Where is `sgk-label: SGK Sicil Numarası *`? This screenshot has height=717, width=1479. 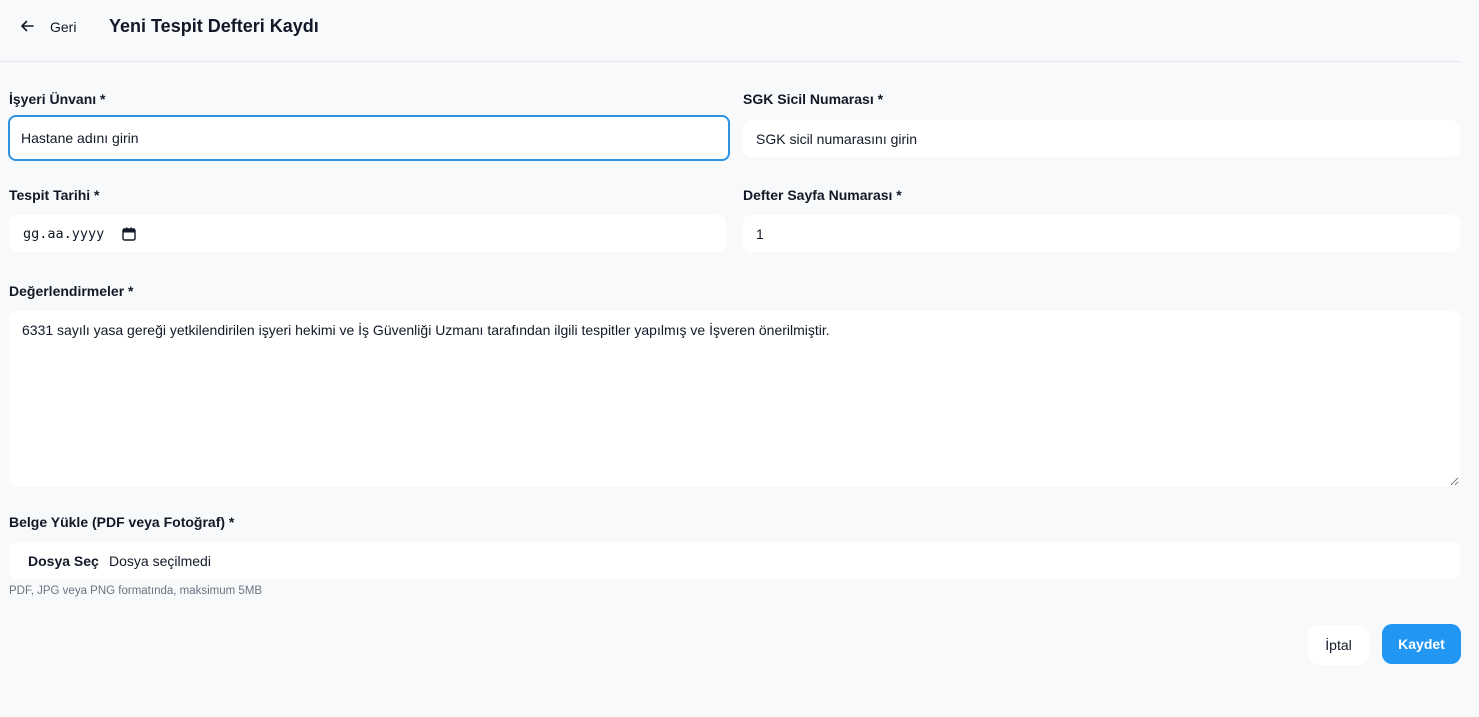 sgk-label: SGK Sicil Numarası * is located at coordinates (813, 99).